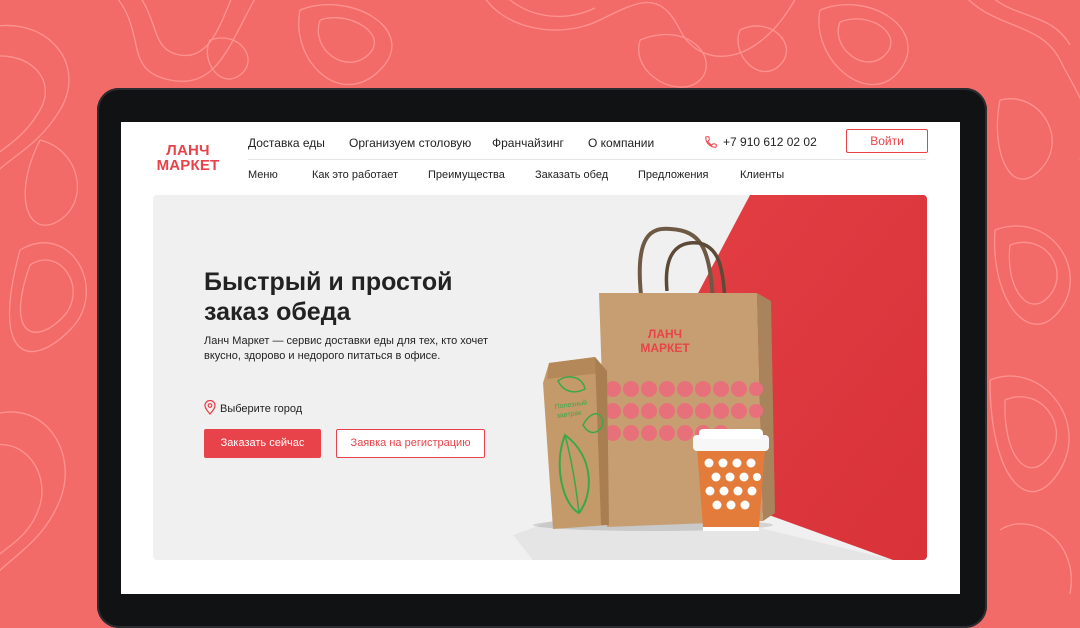  I want to click on lunch-market-logo: ЛАНЧ МАРКЕТ, so click(188, 158).